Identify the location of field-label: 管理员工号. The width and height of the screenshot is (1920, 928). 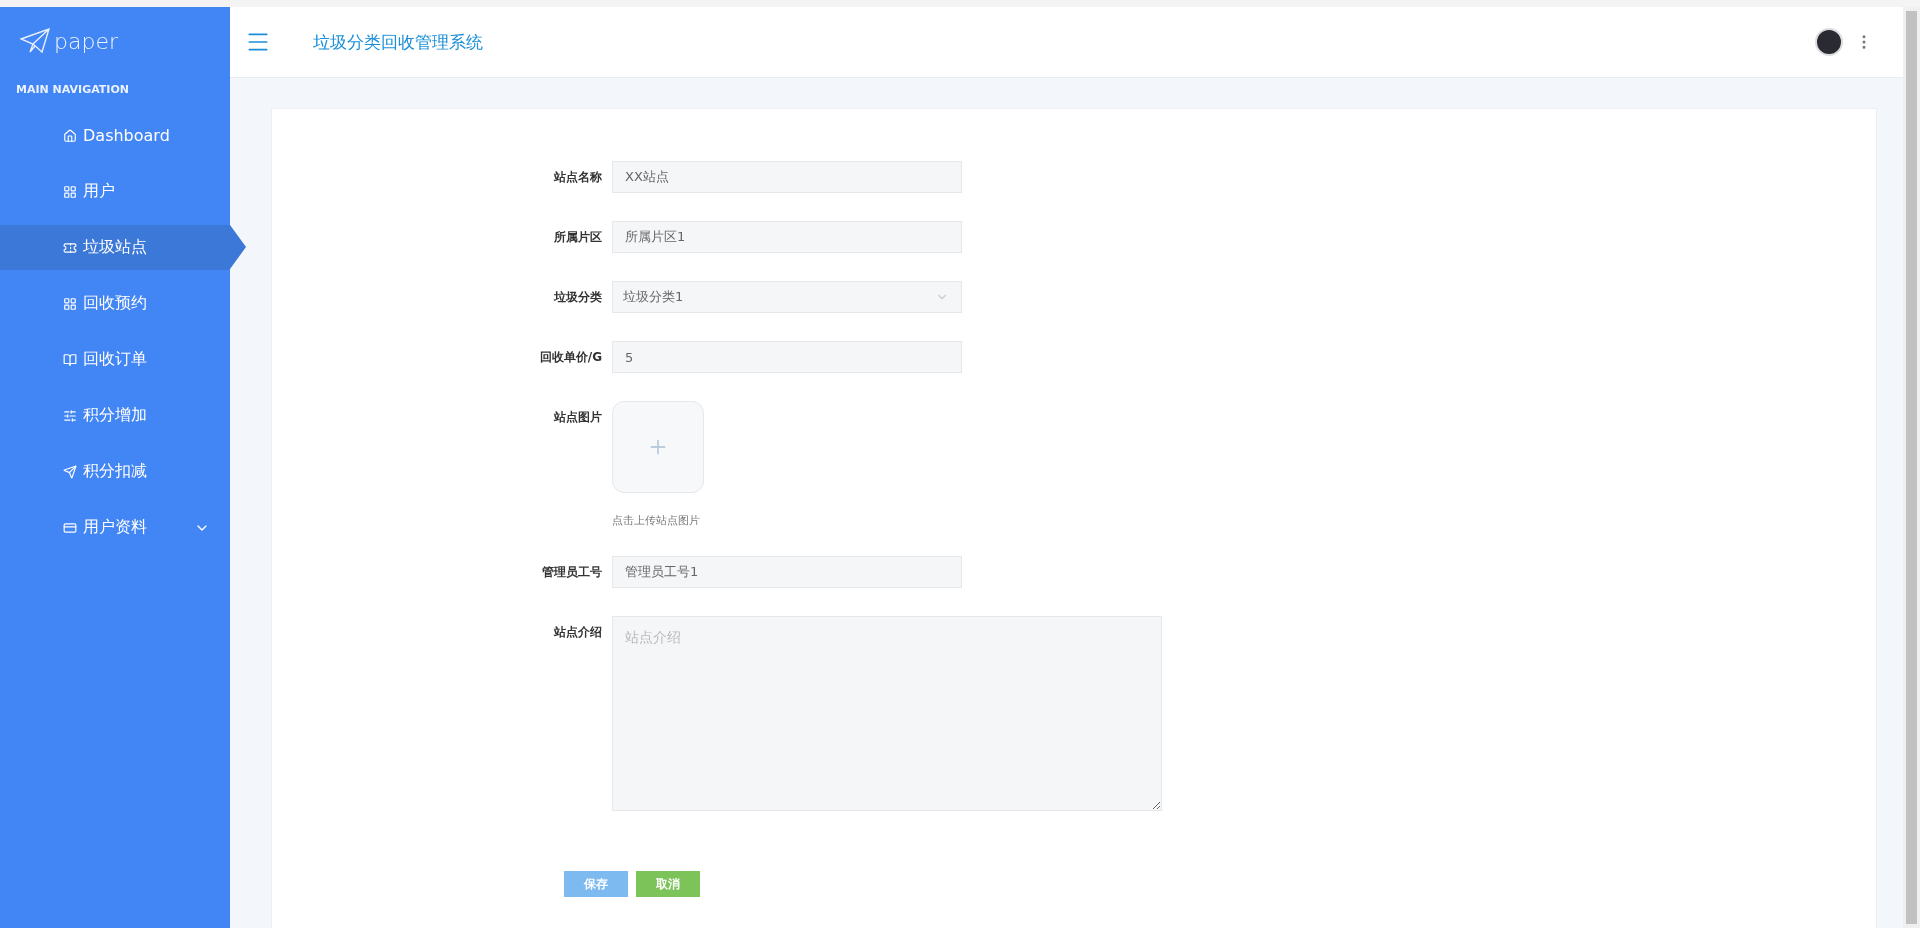
(571, 572).